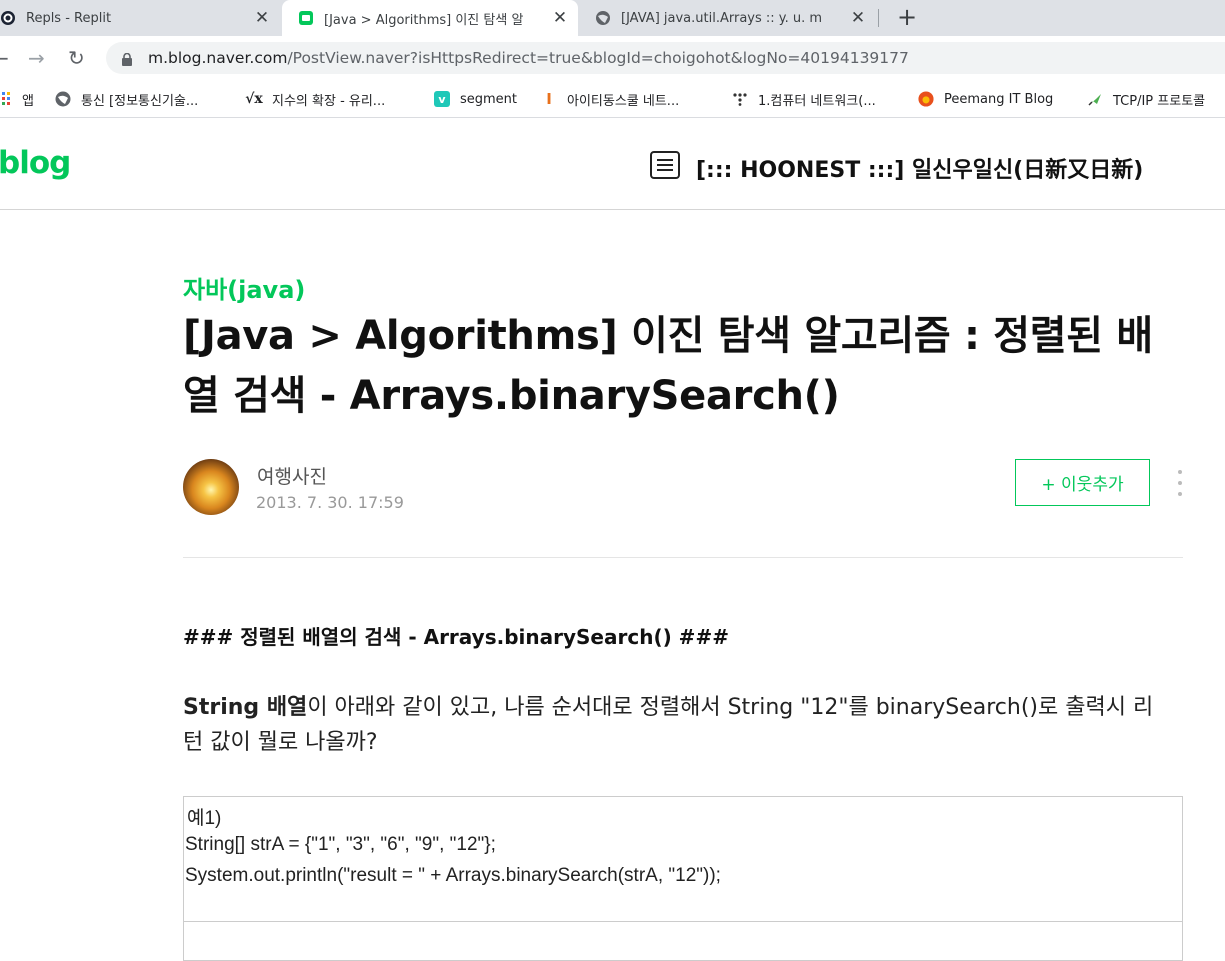 The width and height of the screenshot is (1225, 961). What do you see at coordinates (35, 163) in the screenshot?
I see `blog-logo: blog` at bounding box center [35, 163].